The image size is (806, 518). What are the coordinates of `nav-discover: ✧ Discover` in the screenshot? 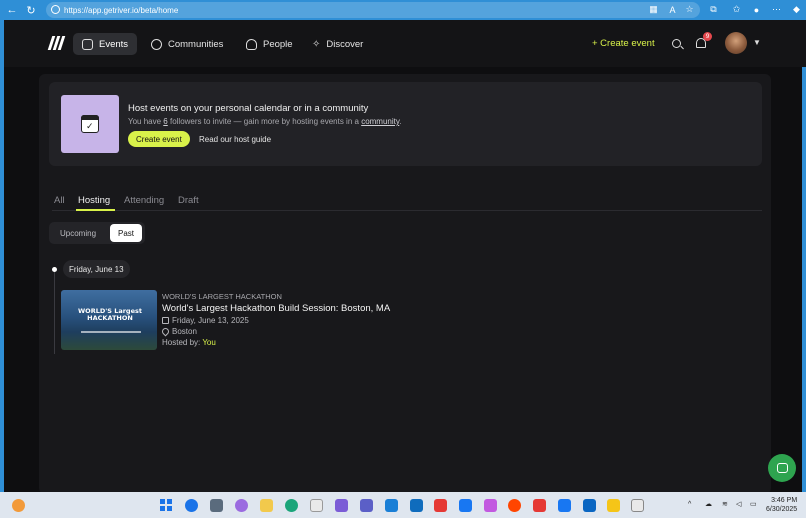 It's located at (337, 44).